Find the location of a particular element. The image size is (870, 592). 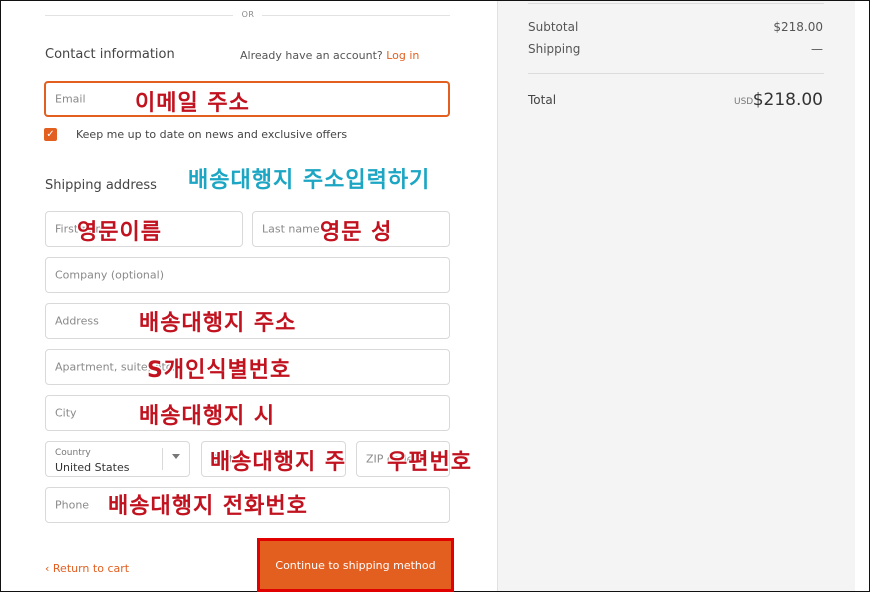

annotation-address: 배송대행지 주소 is located at coordinates (218, 323).